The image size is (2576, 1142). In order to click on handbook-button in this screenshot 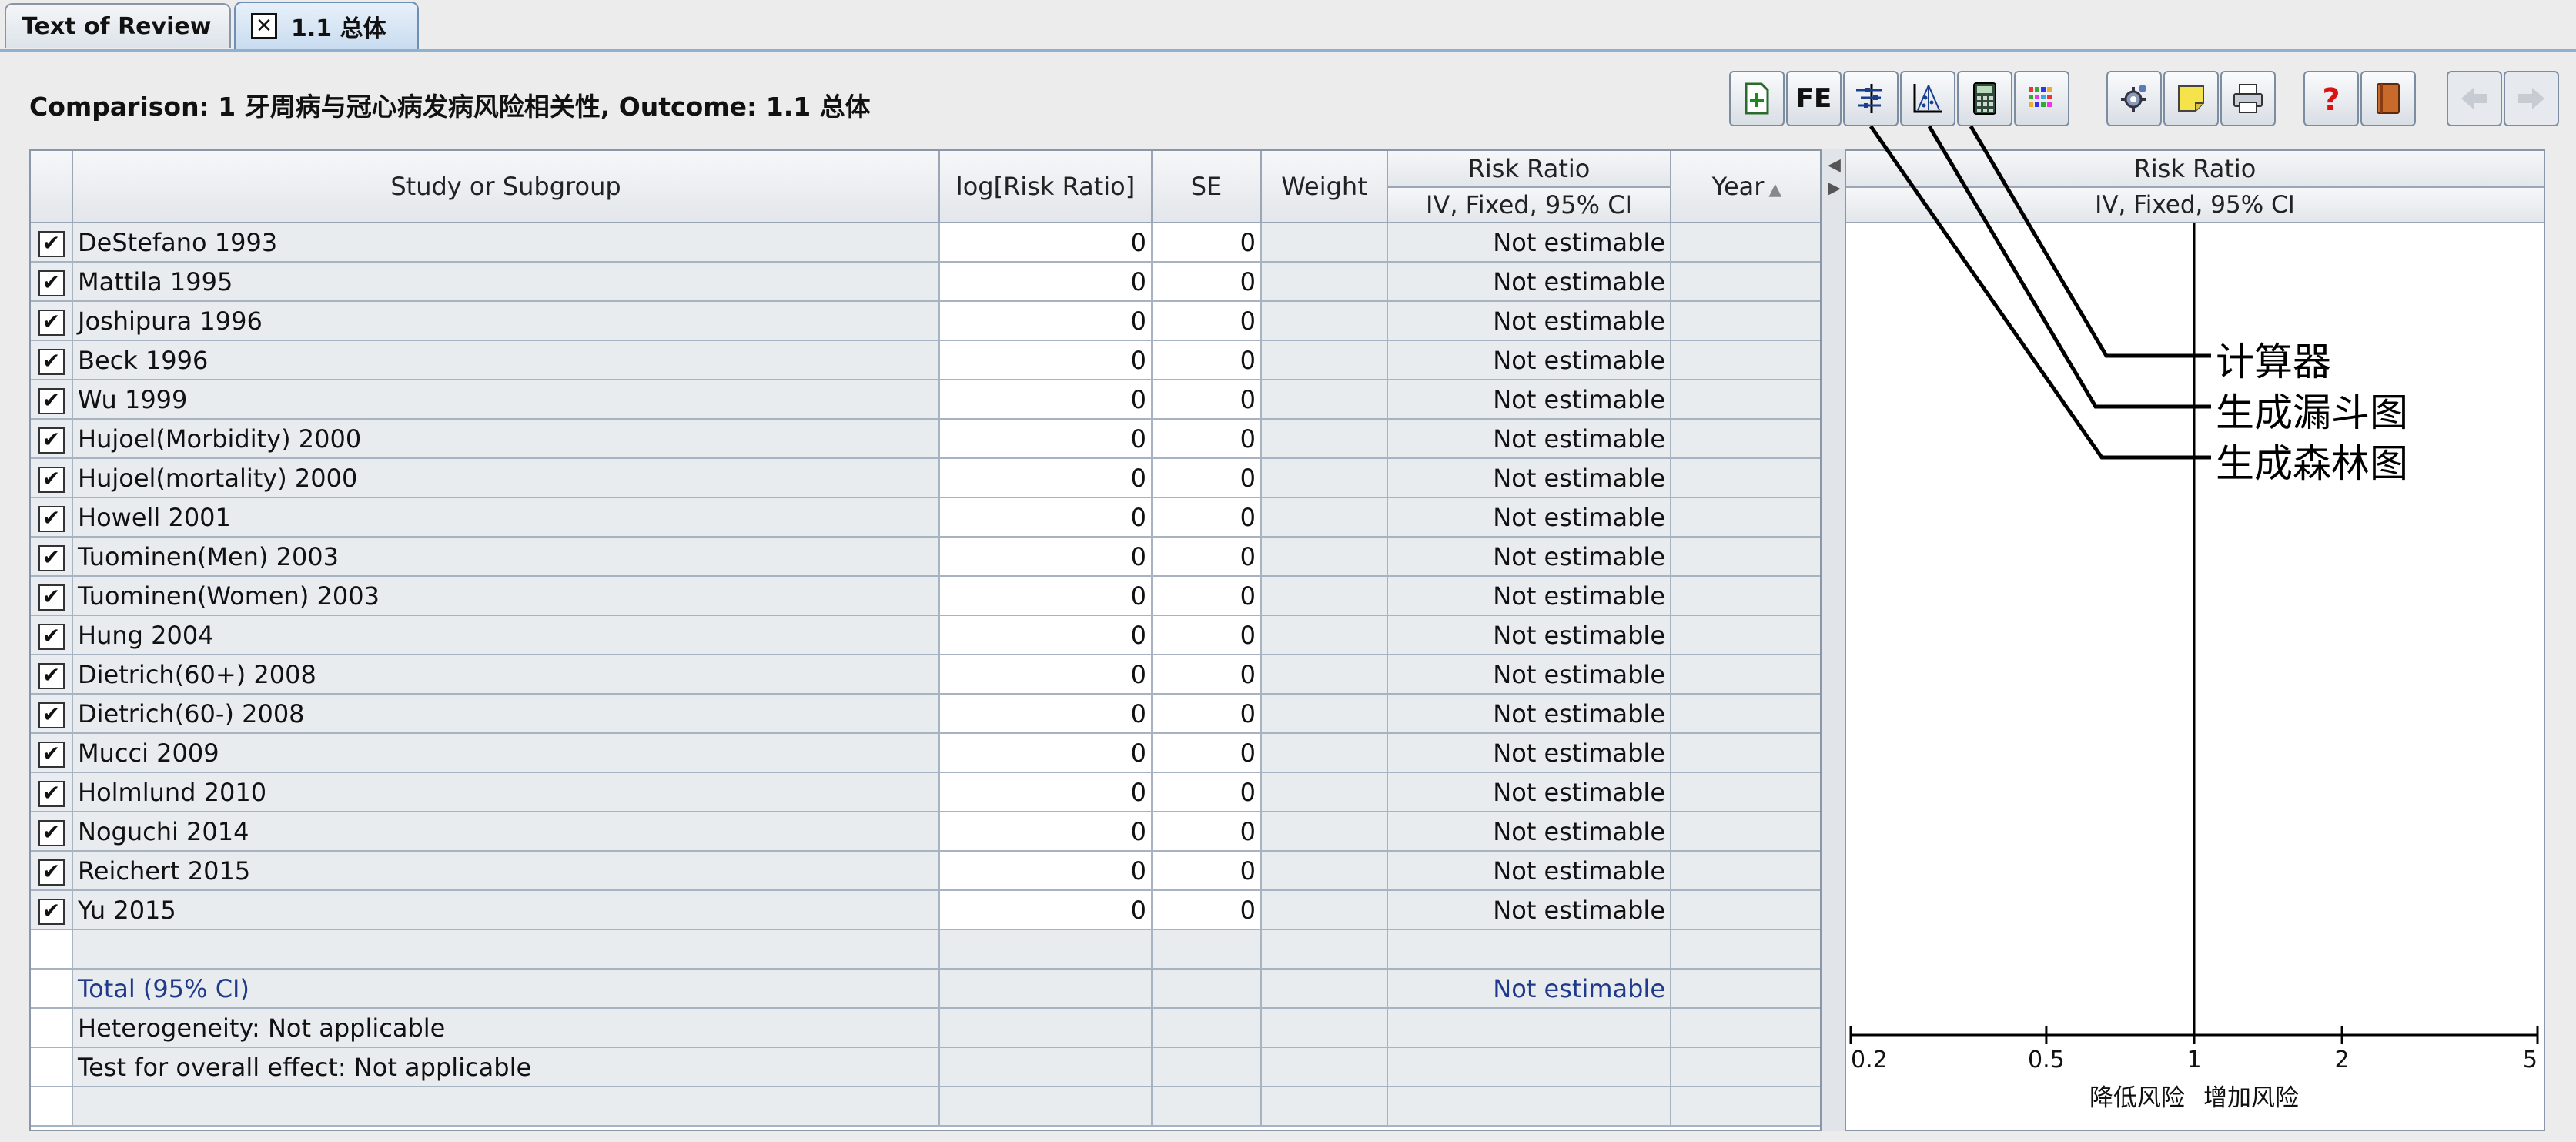, I will do `click(2388, 99)`.